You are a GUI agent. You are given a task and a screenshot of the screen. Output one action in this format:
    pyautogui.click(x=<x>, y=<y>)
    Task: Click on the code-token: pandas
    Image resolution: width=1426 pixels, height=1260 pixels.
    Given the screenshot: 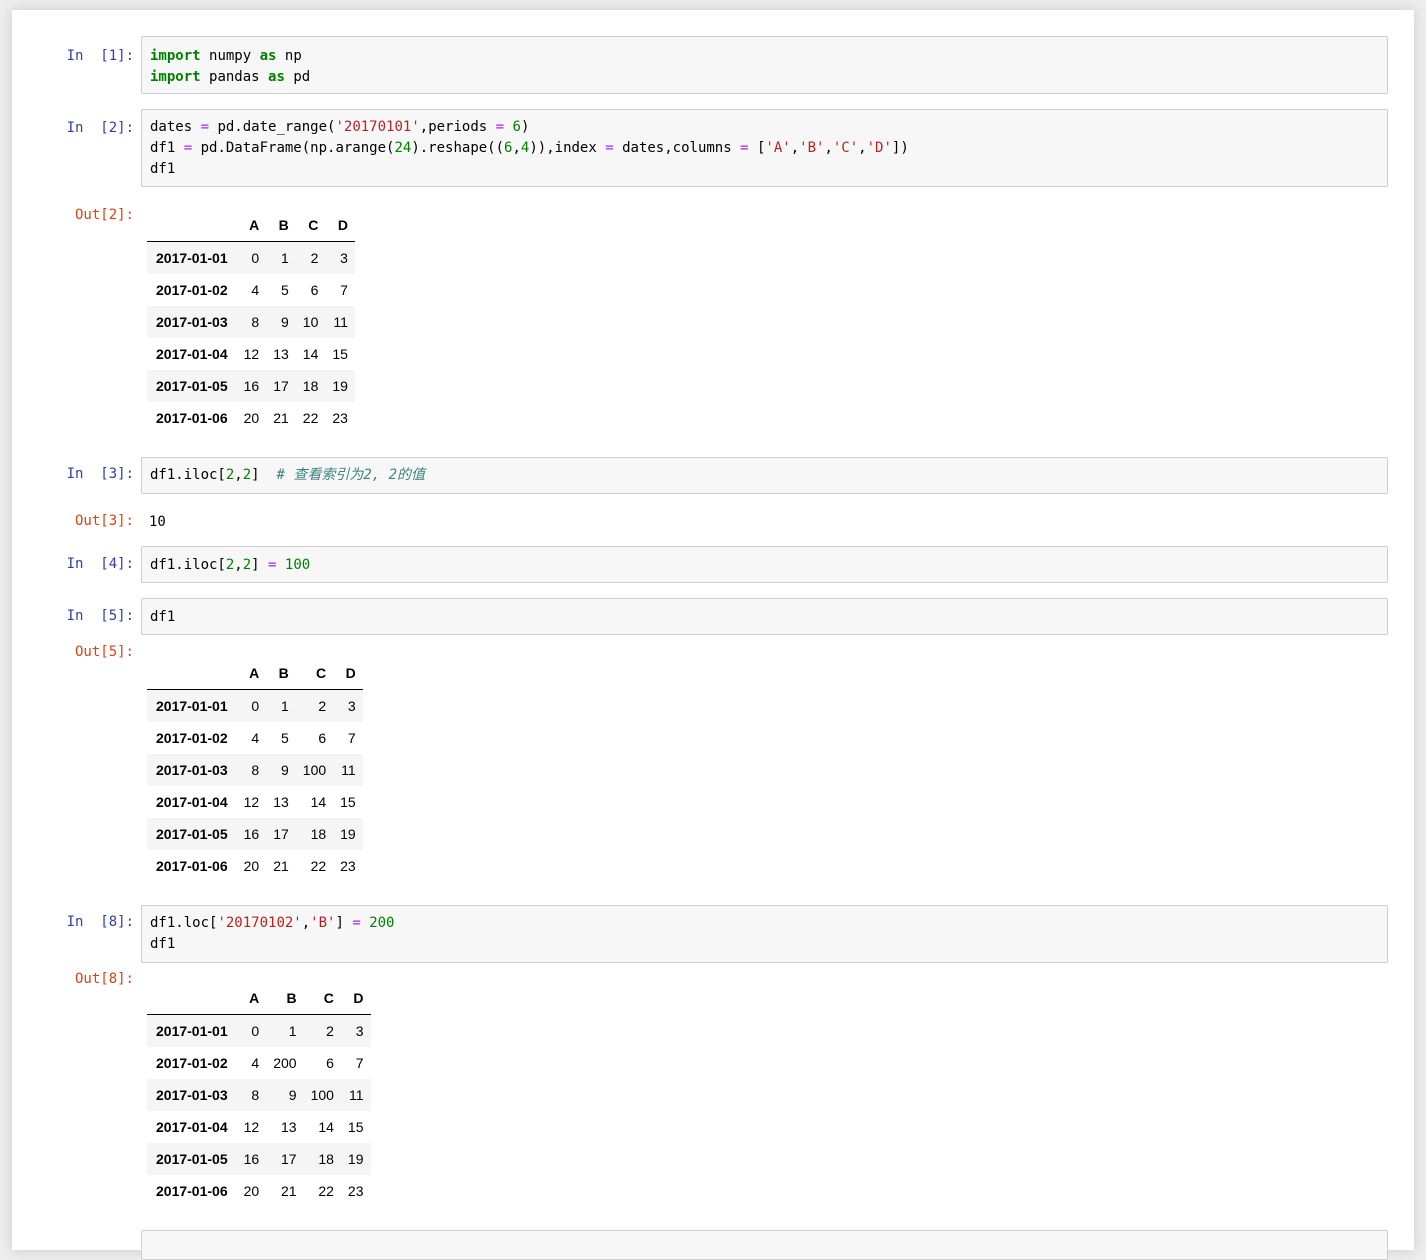 What is the action you would take?
    pyautogui.click(x=234, y=77)
    